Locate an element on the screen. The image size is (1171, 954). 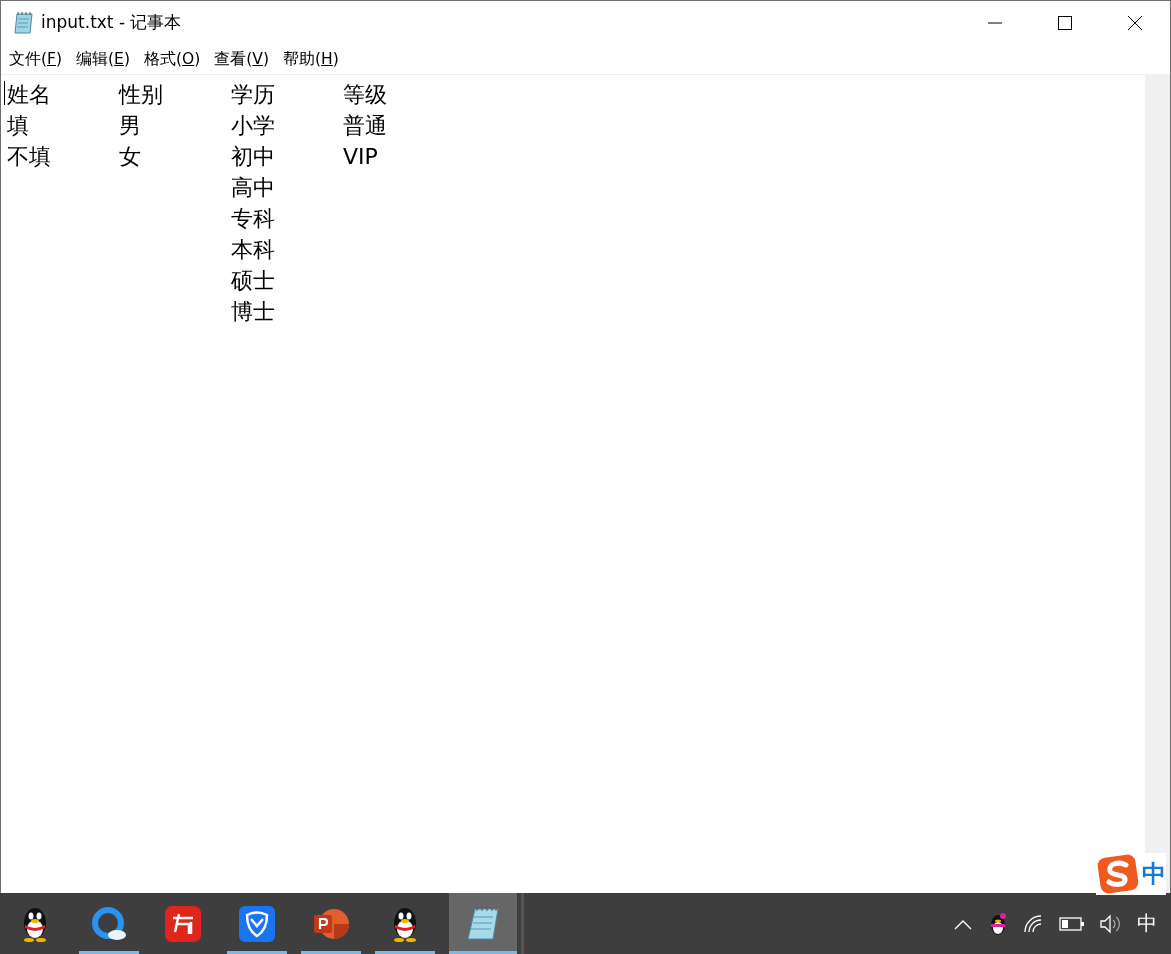
window-title: input.txt - 记事本 is located at coordinates (111, 22).